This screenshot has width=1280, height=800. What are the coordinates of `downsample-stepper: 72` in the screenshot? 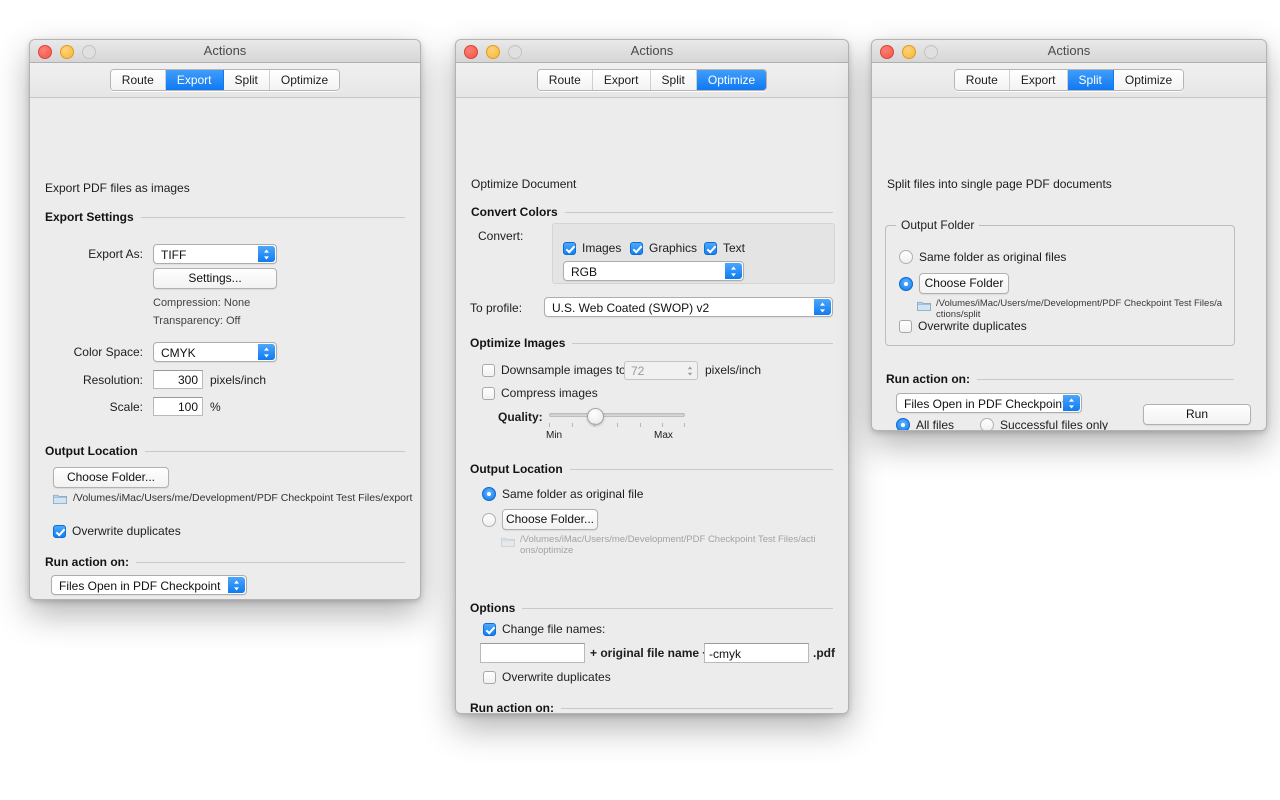 It's located at (661, 370).